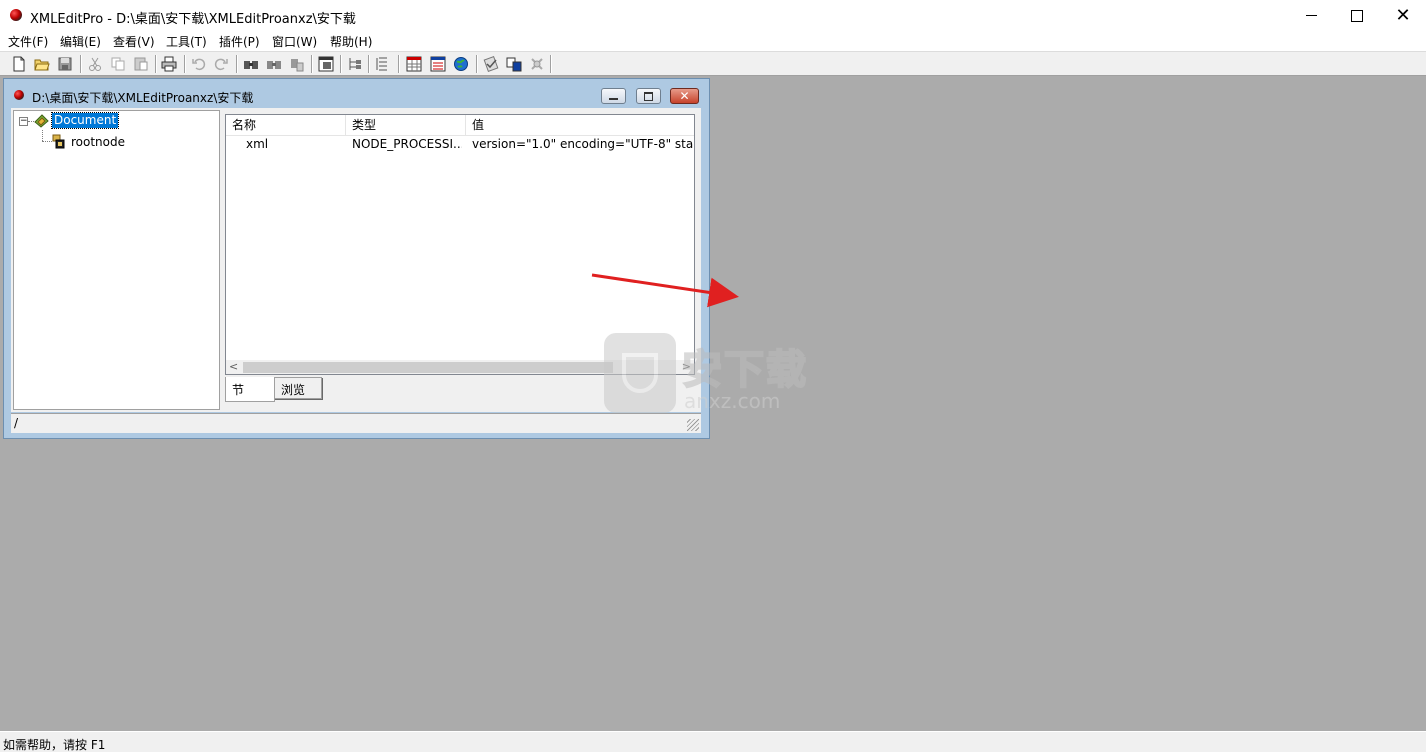  What do you see at coordinates (233, 366) in the screenshot?
I see `scroll-left-icon: <` at bounding box center [233, 366].